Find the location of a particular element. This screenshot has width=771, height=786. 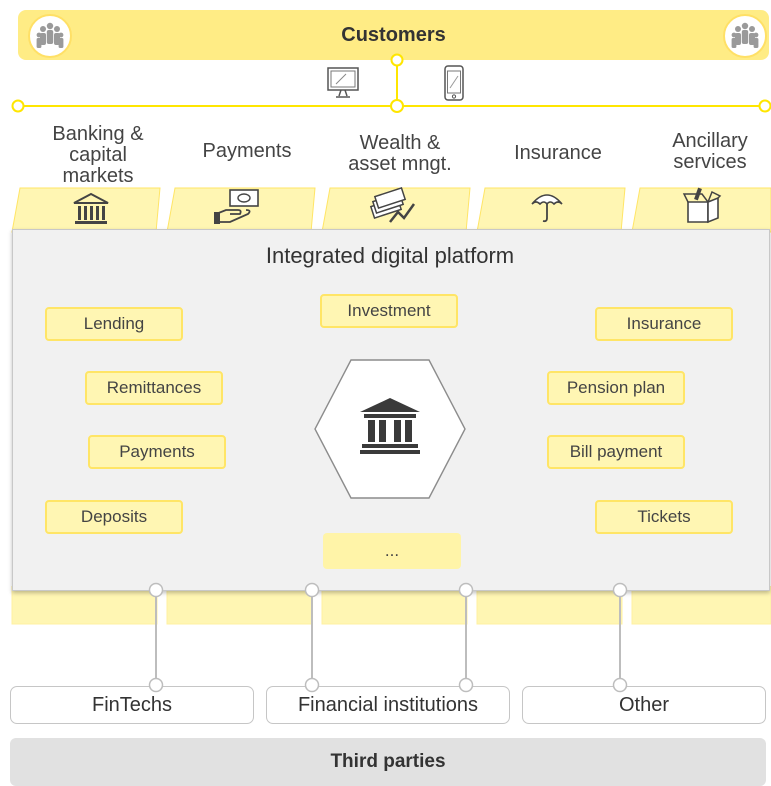

category-label-payments: Payments is located at coordinates (247, 151).